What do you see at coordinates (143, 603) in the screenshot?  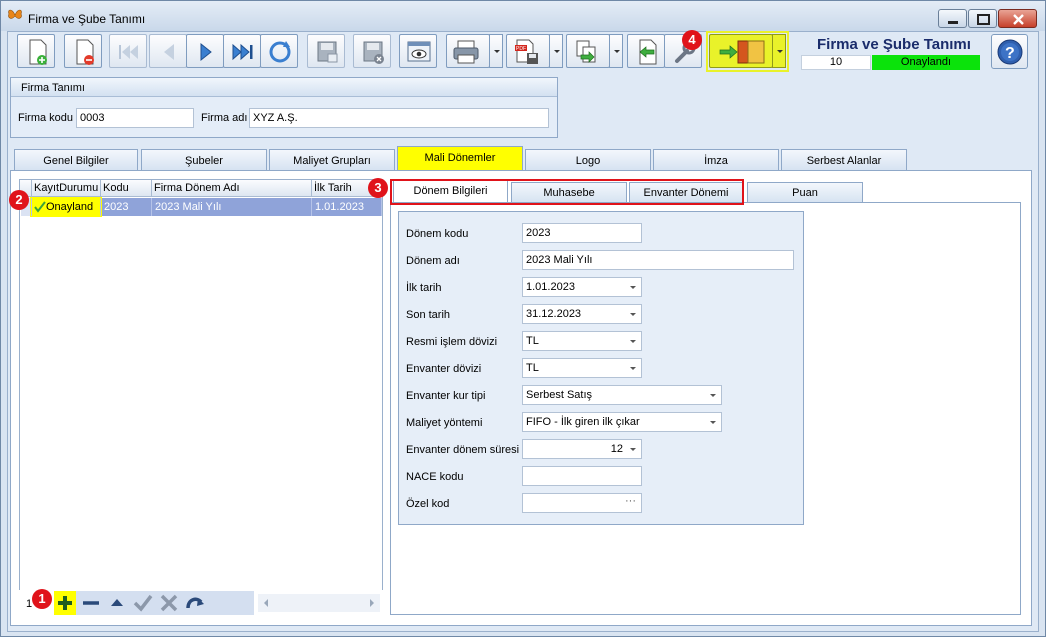 I see `confirm-button` at bounding box center [143, 603].